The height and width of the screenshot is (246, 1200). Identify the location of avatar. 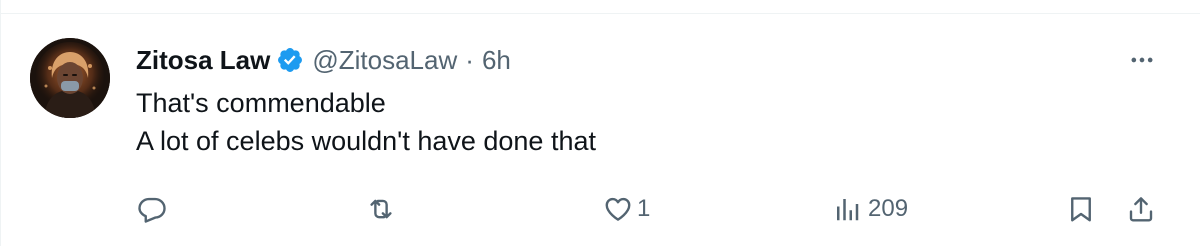
(70, 78).